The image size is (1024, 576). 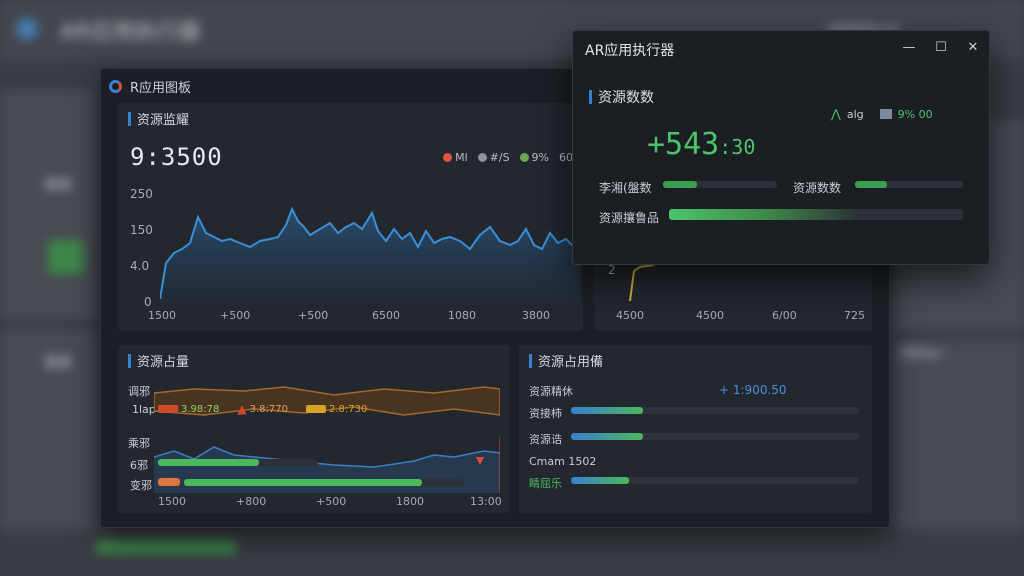 I want to click on usage-bar-track, so click(x=324, y=482).